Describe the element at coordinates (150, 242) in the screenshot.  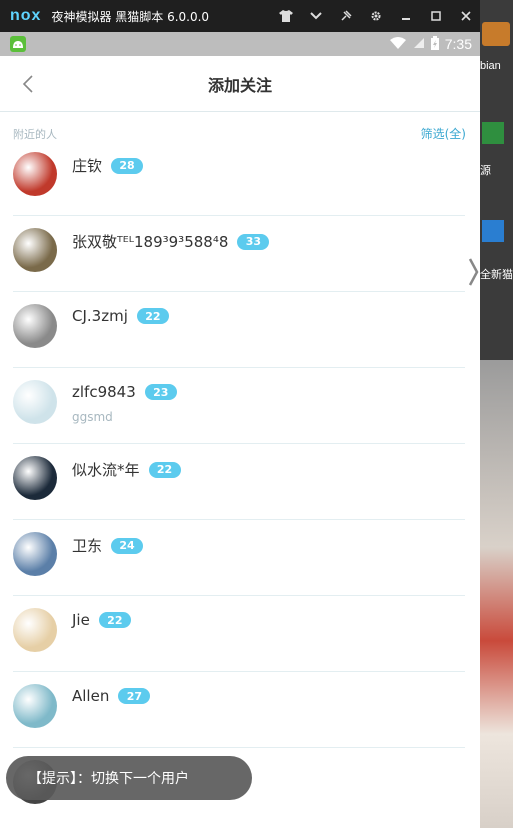
I see `user-name: 张双敬ᵀᴱᴸ189³9³588⁴8` at that location.